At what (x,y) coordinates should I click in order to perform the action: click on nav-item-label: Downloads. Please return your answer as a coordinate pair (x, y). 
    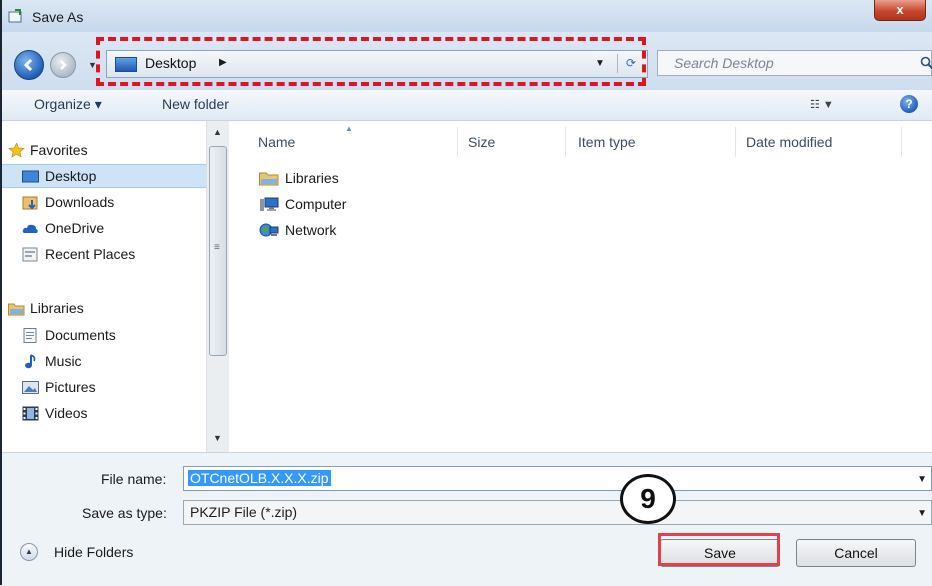
    Looking at the image, I should click on (80, 202).